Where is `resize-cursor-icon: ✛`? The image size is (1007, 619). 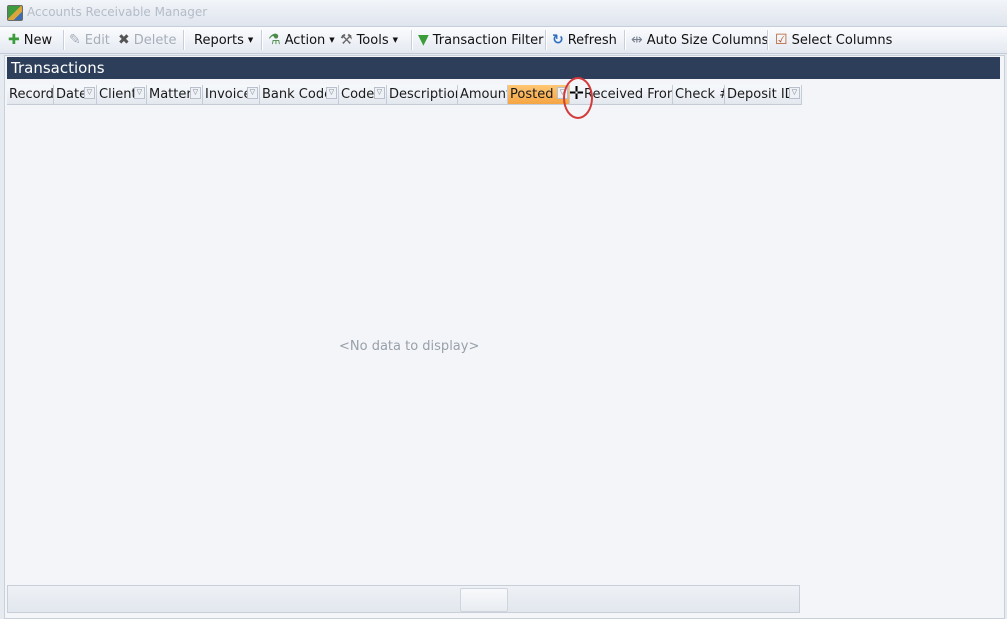 resize-cursor-icon: ✛ is located at coordinates (577, 93).